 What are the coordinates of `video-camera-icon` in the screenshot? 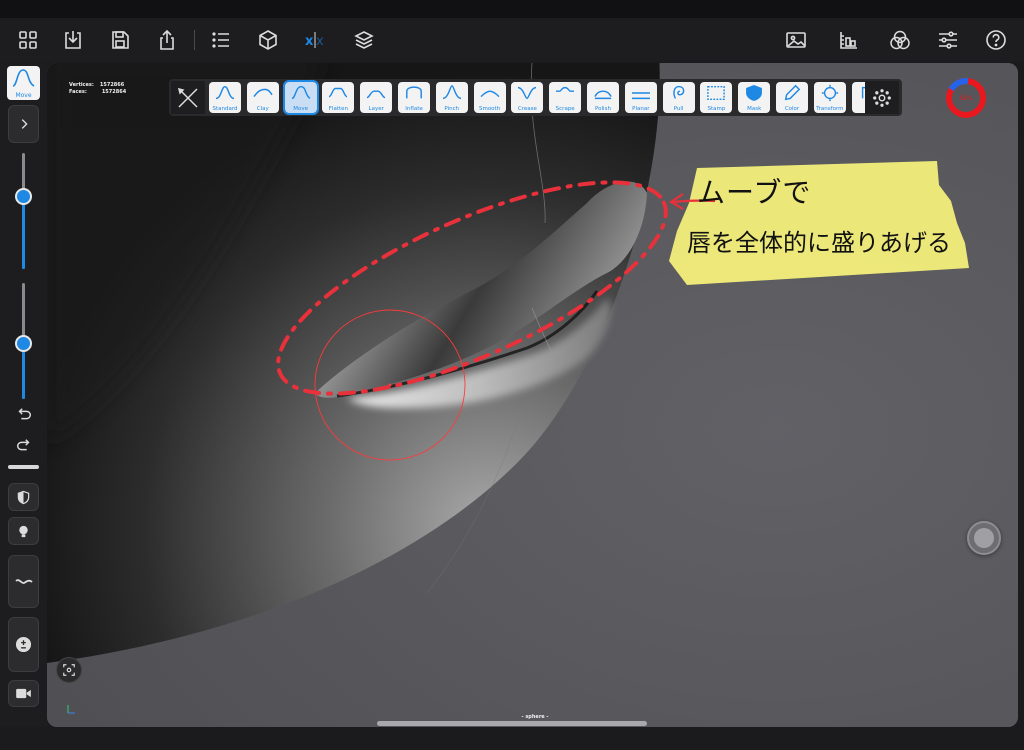 It's located at (23, 693).